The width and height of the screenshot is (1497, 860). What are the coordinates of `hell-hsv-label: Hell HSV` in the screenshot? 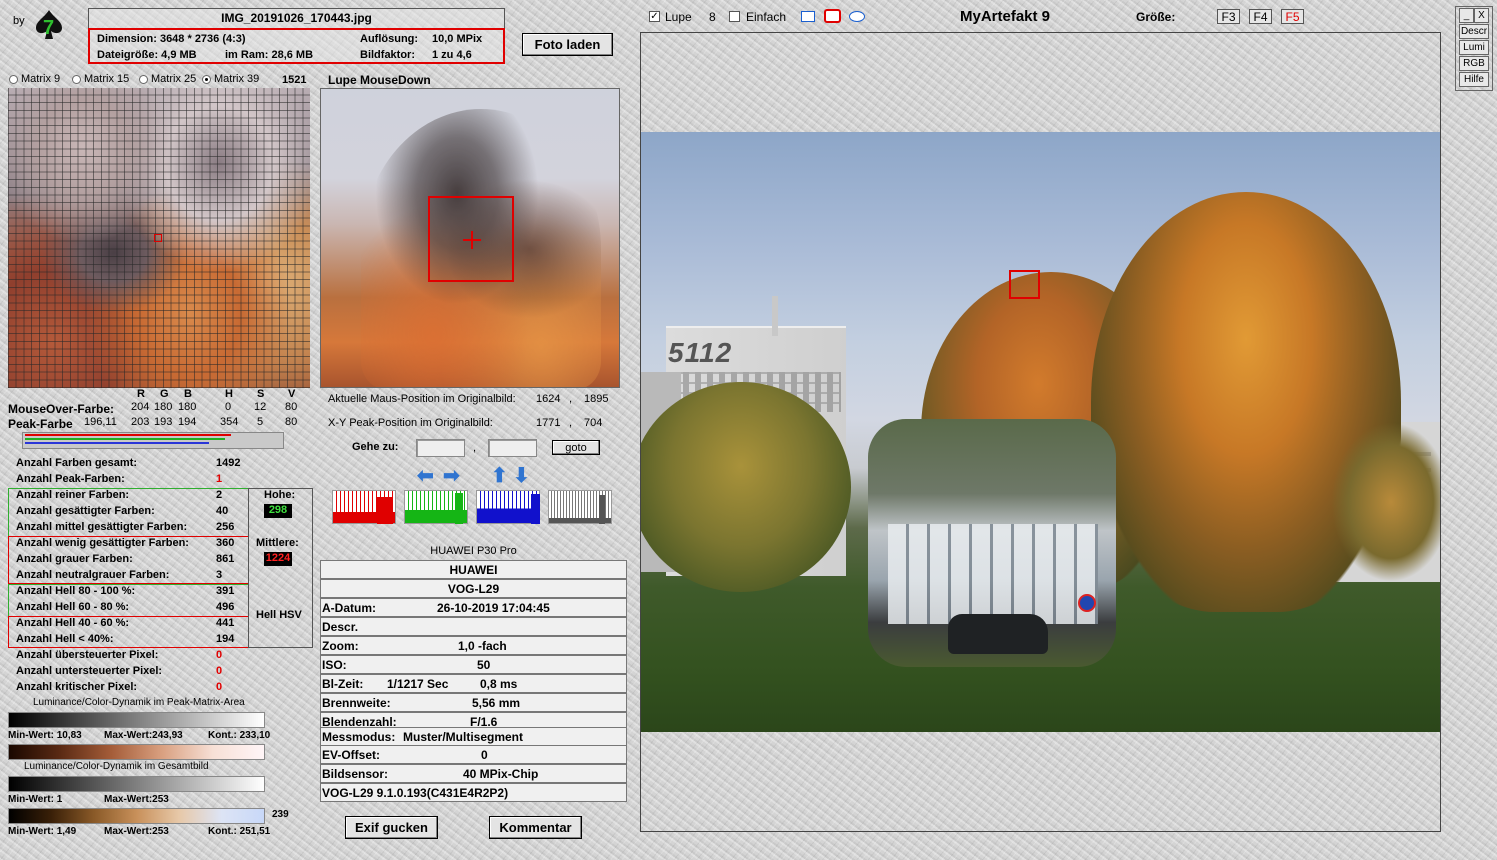 It's located at (279, 615).